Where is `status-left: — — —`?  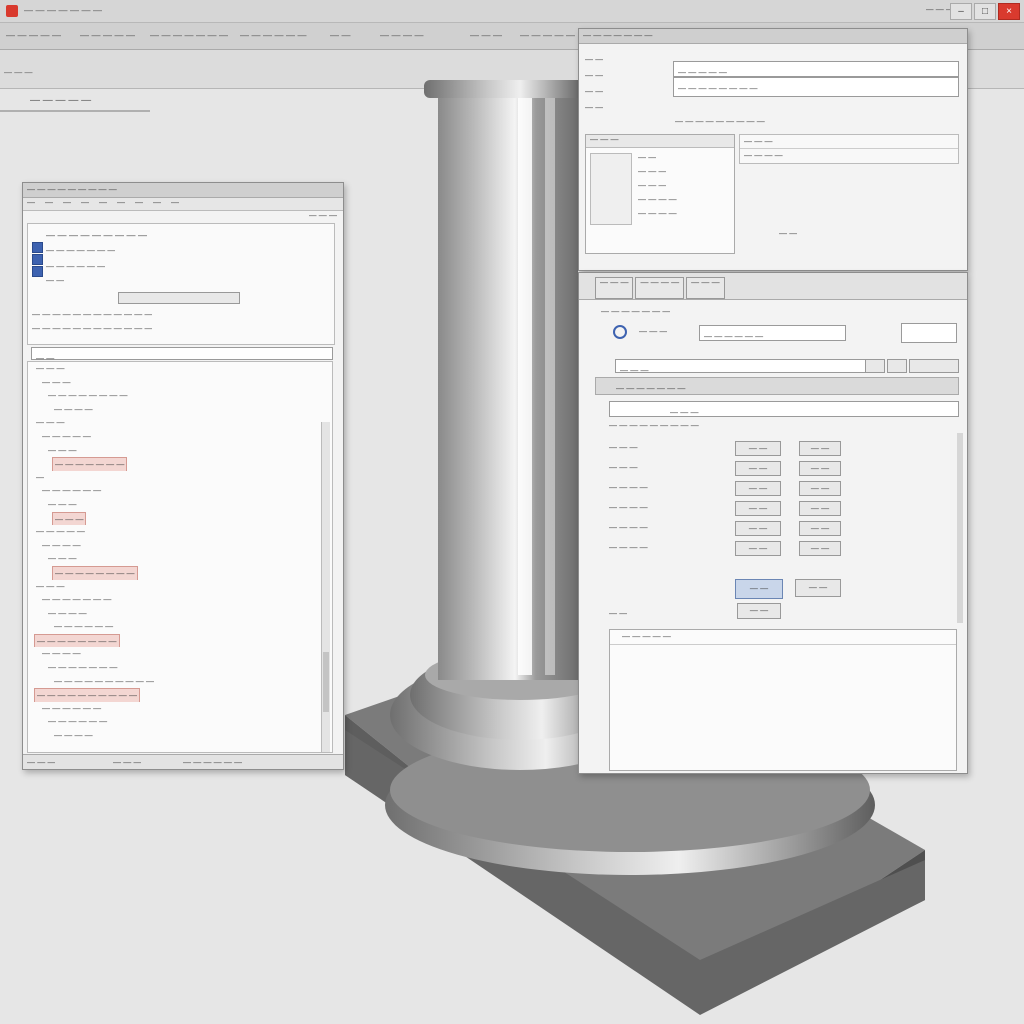 status-left: — — — is located at coordinates (41, 762).